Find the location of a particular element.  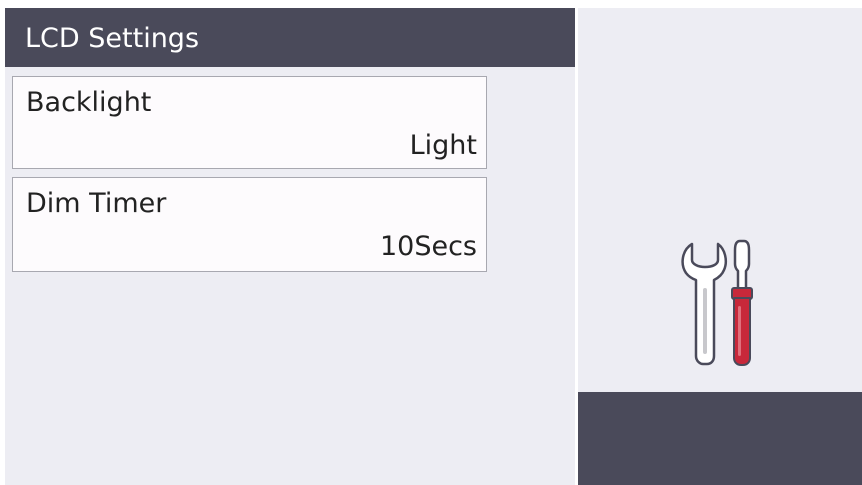

menu-item-dim-timer: Dim Timer 10Secs is located at coordinates (249, 224).